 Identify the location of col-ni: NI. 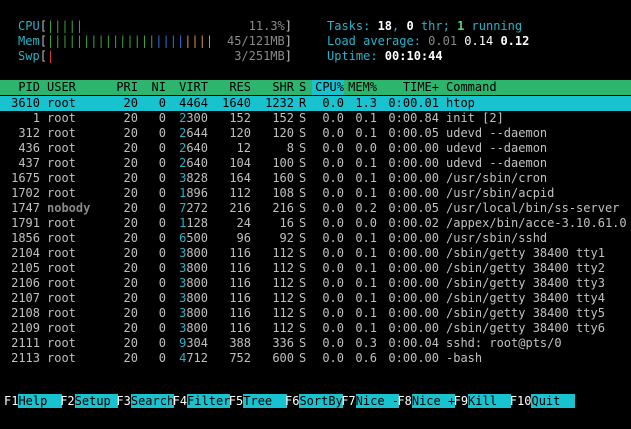
(155, 87).